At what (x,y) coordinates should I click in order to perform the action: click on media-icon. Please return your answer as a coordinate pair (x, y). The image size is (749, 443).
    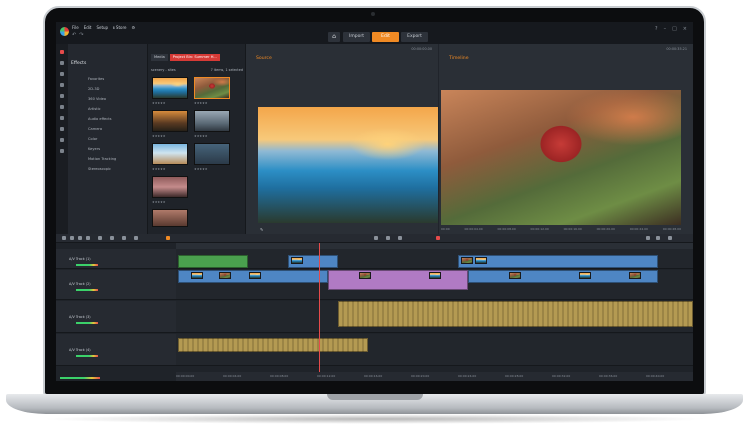
    Looking at the image, I should click on (62, 63).